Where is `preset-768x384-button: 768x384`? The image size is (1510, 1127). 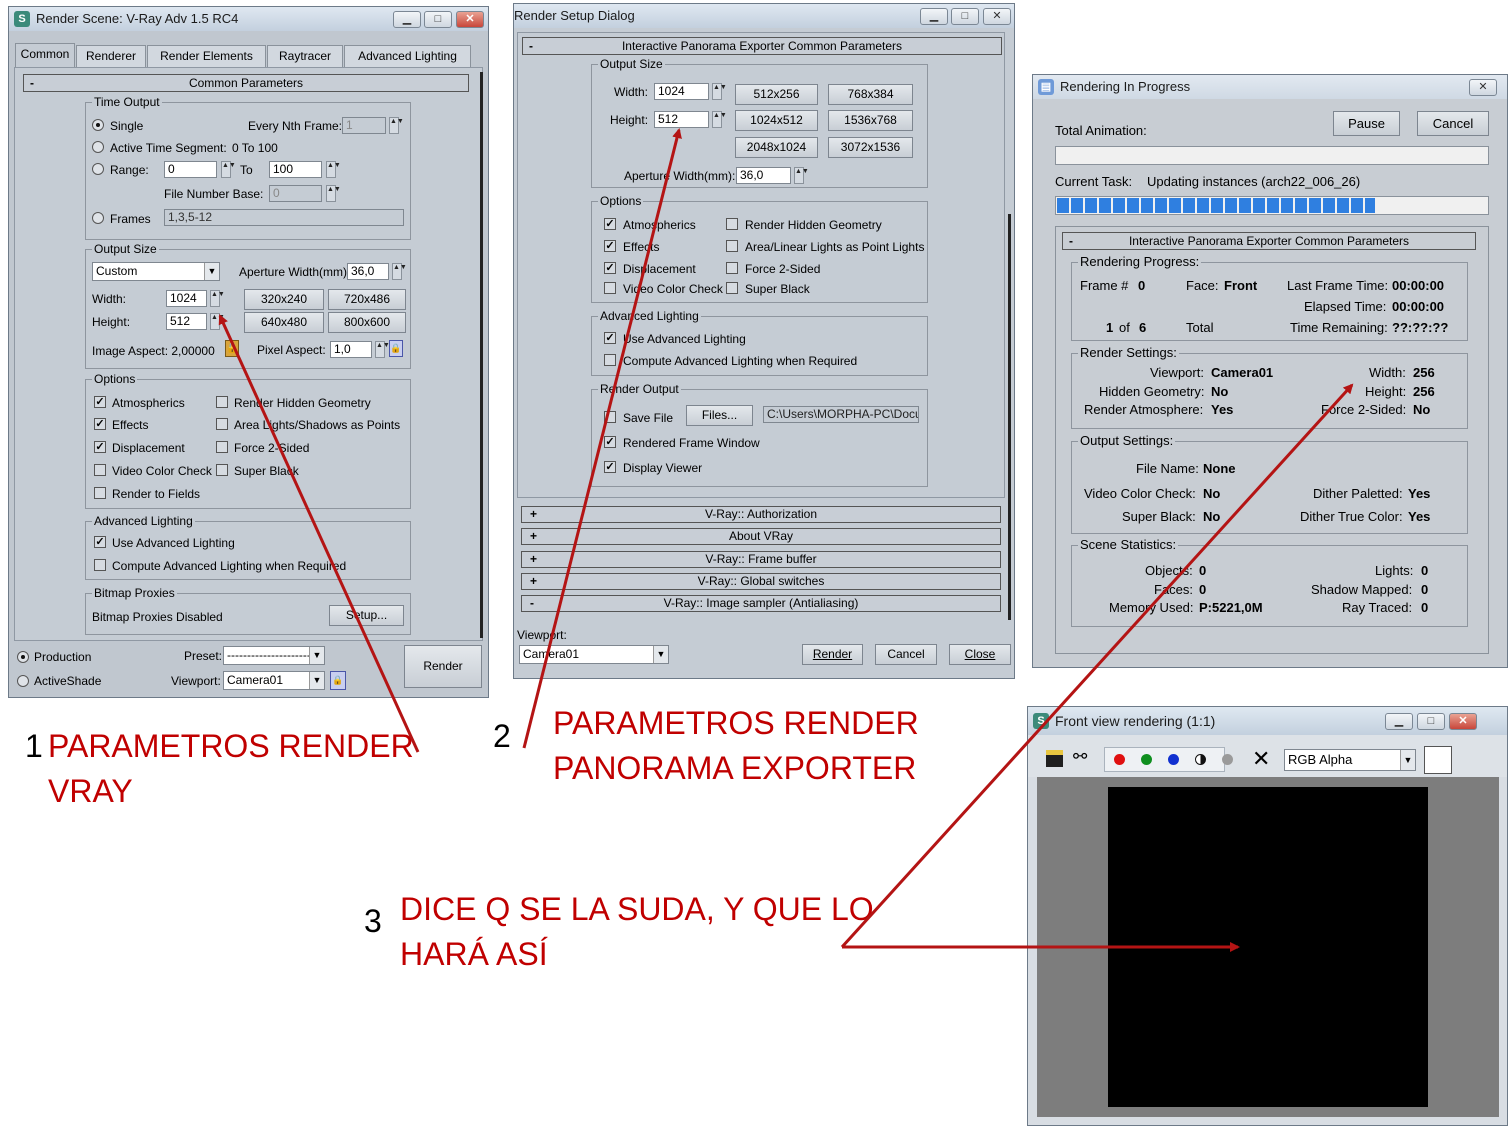
preset-768x384-button: 768x384 is located at coordinates (870, 94).